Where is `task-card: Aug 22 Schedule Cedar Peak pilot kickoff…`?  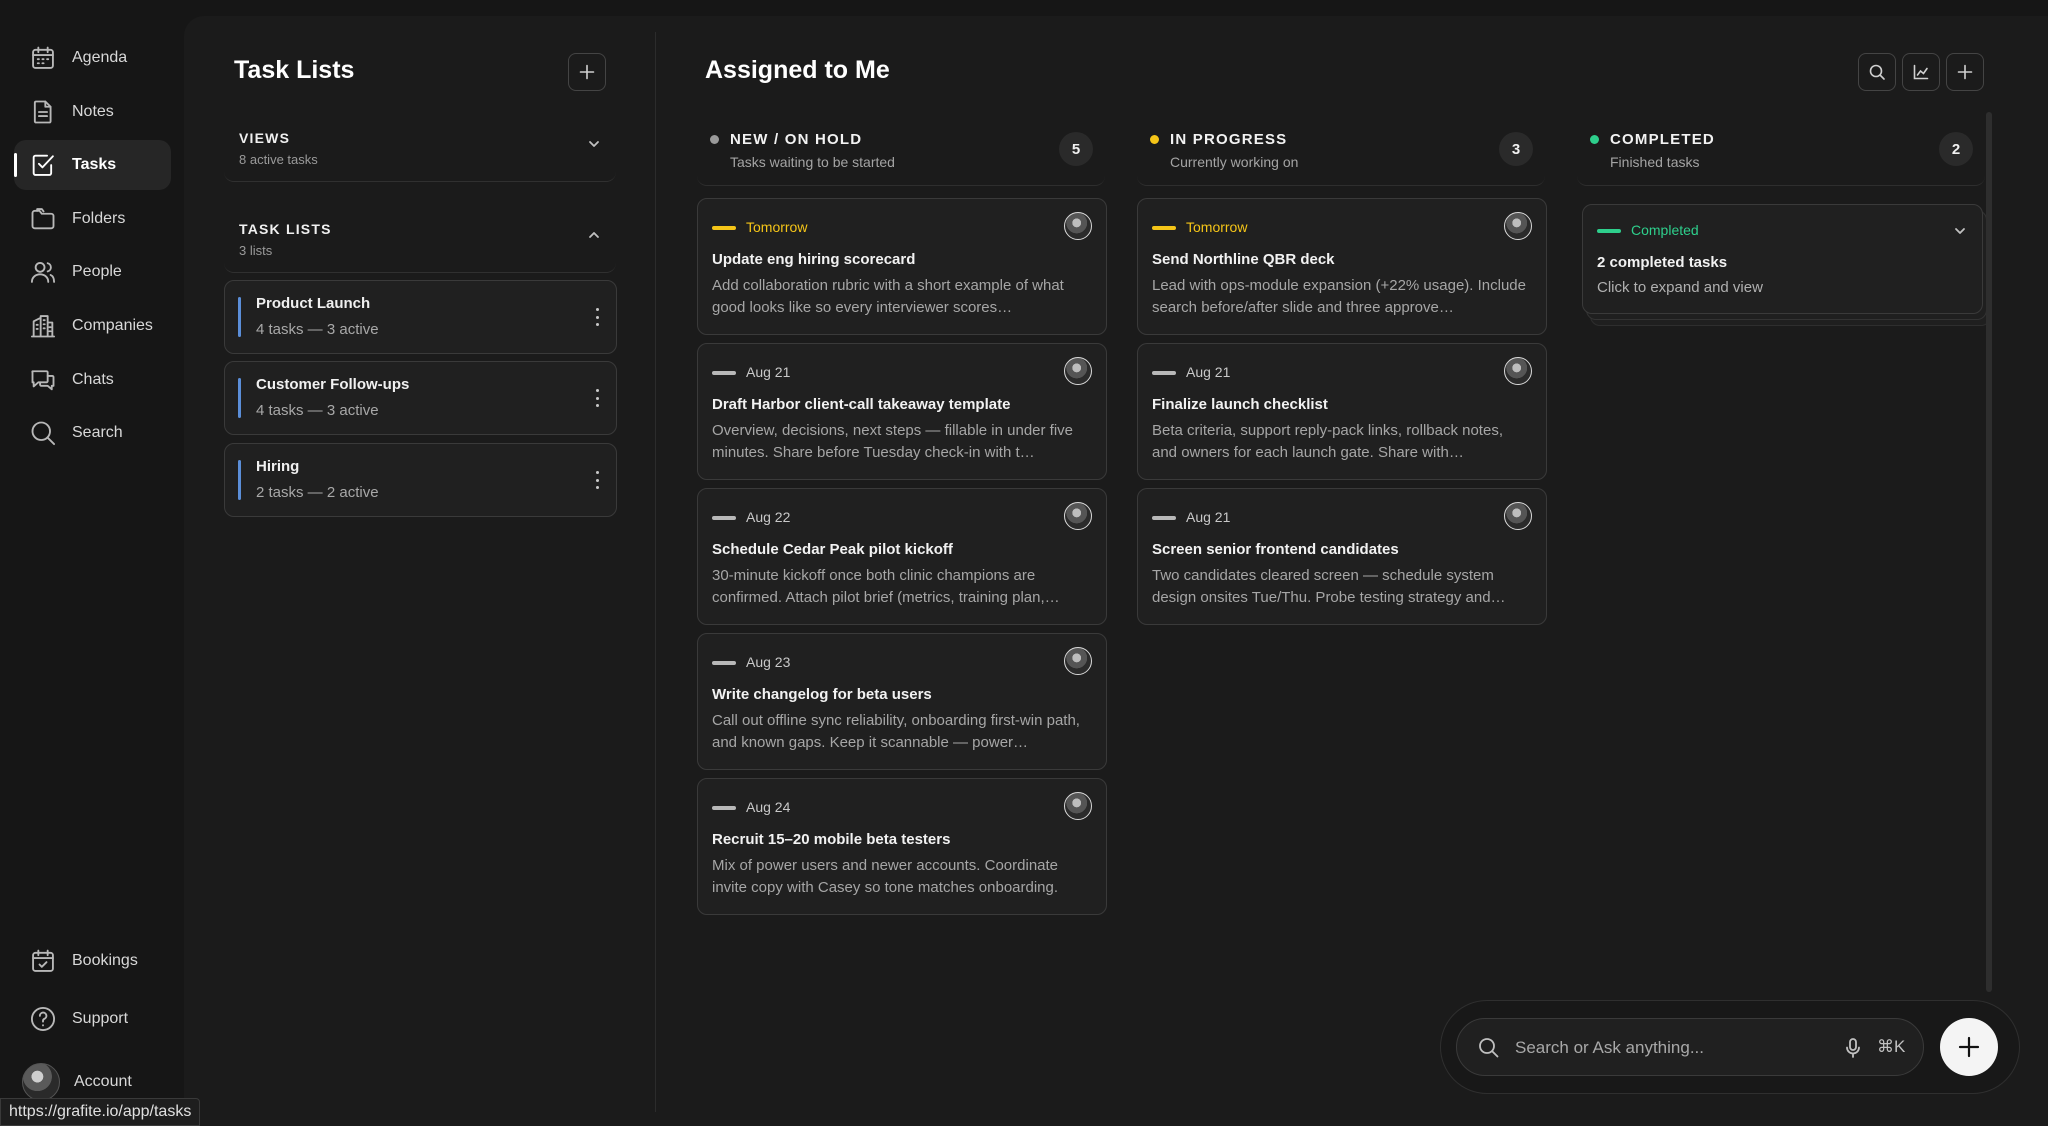
task-card: Aug 22 Schedule Cedar Peak pilot kickoff… is located at coordinates (902, 556).